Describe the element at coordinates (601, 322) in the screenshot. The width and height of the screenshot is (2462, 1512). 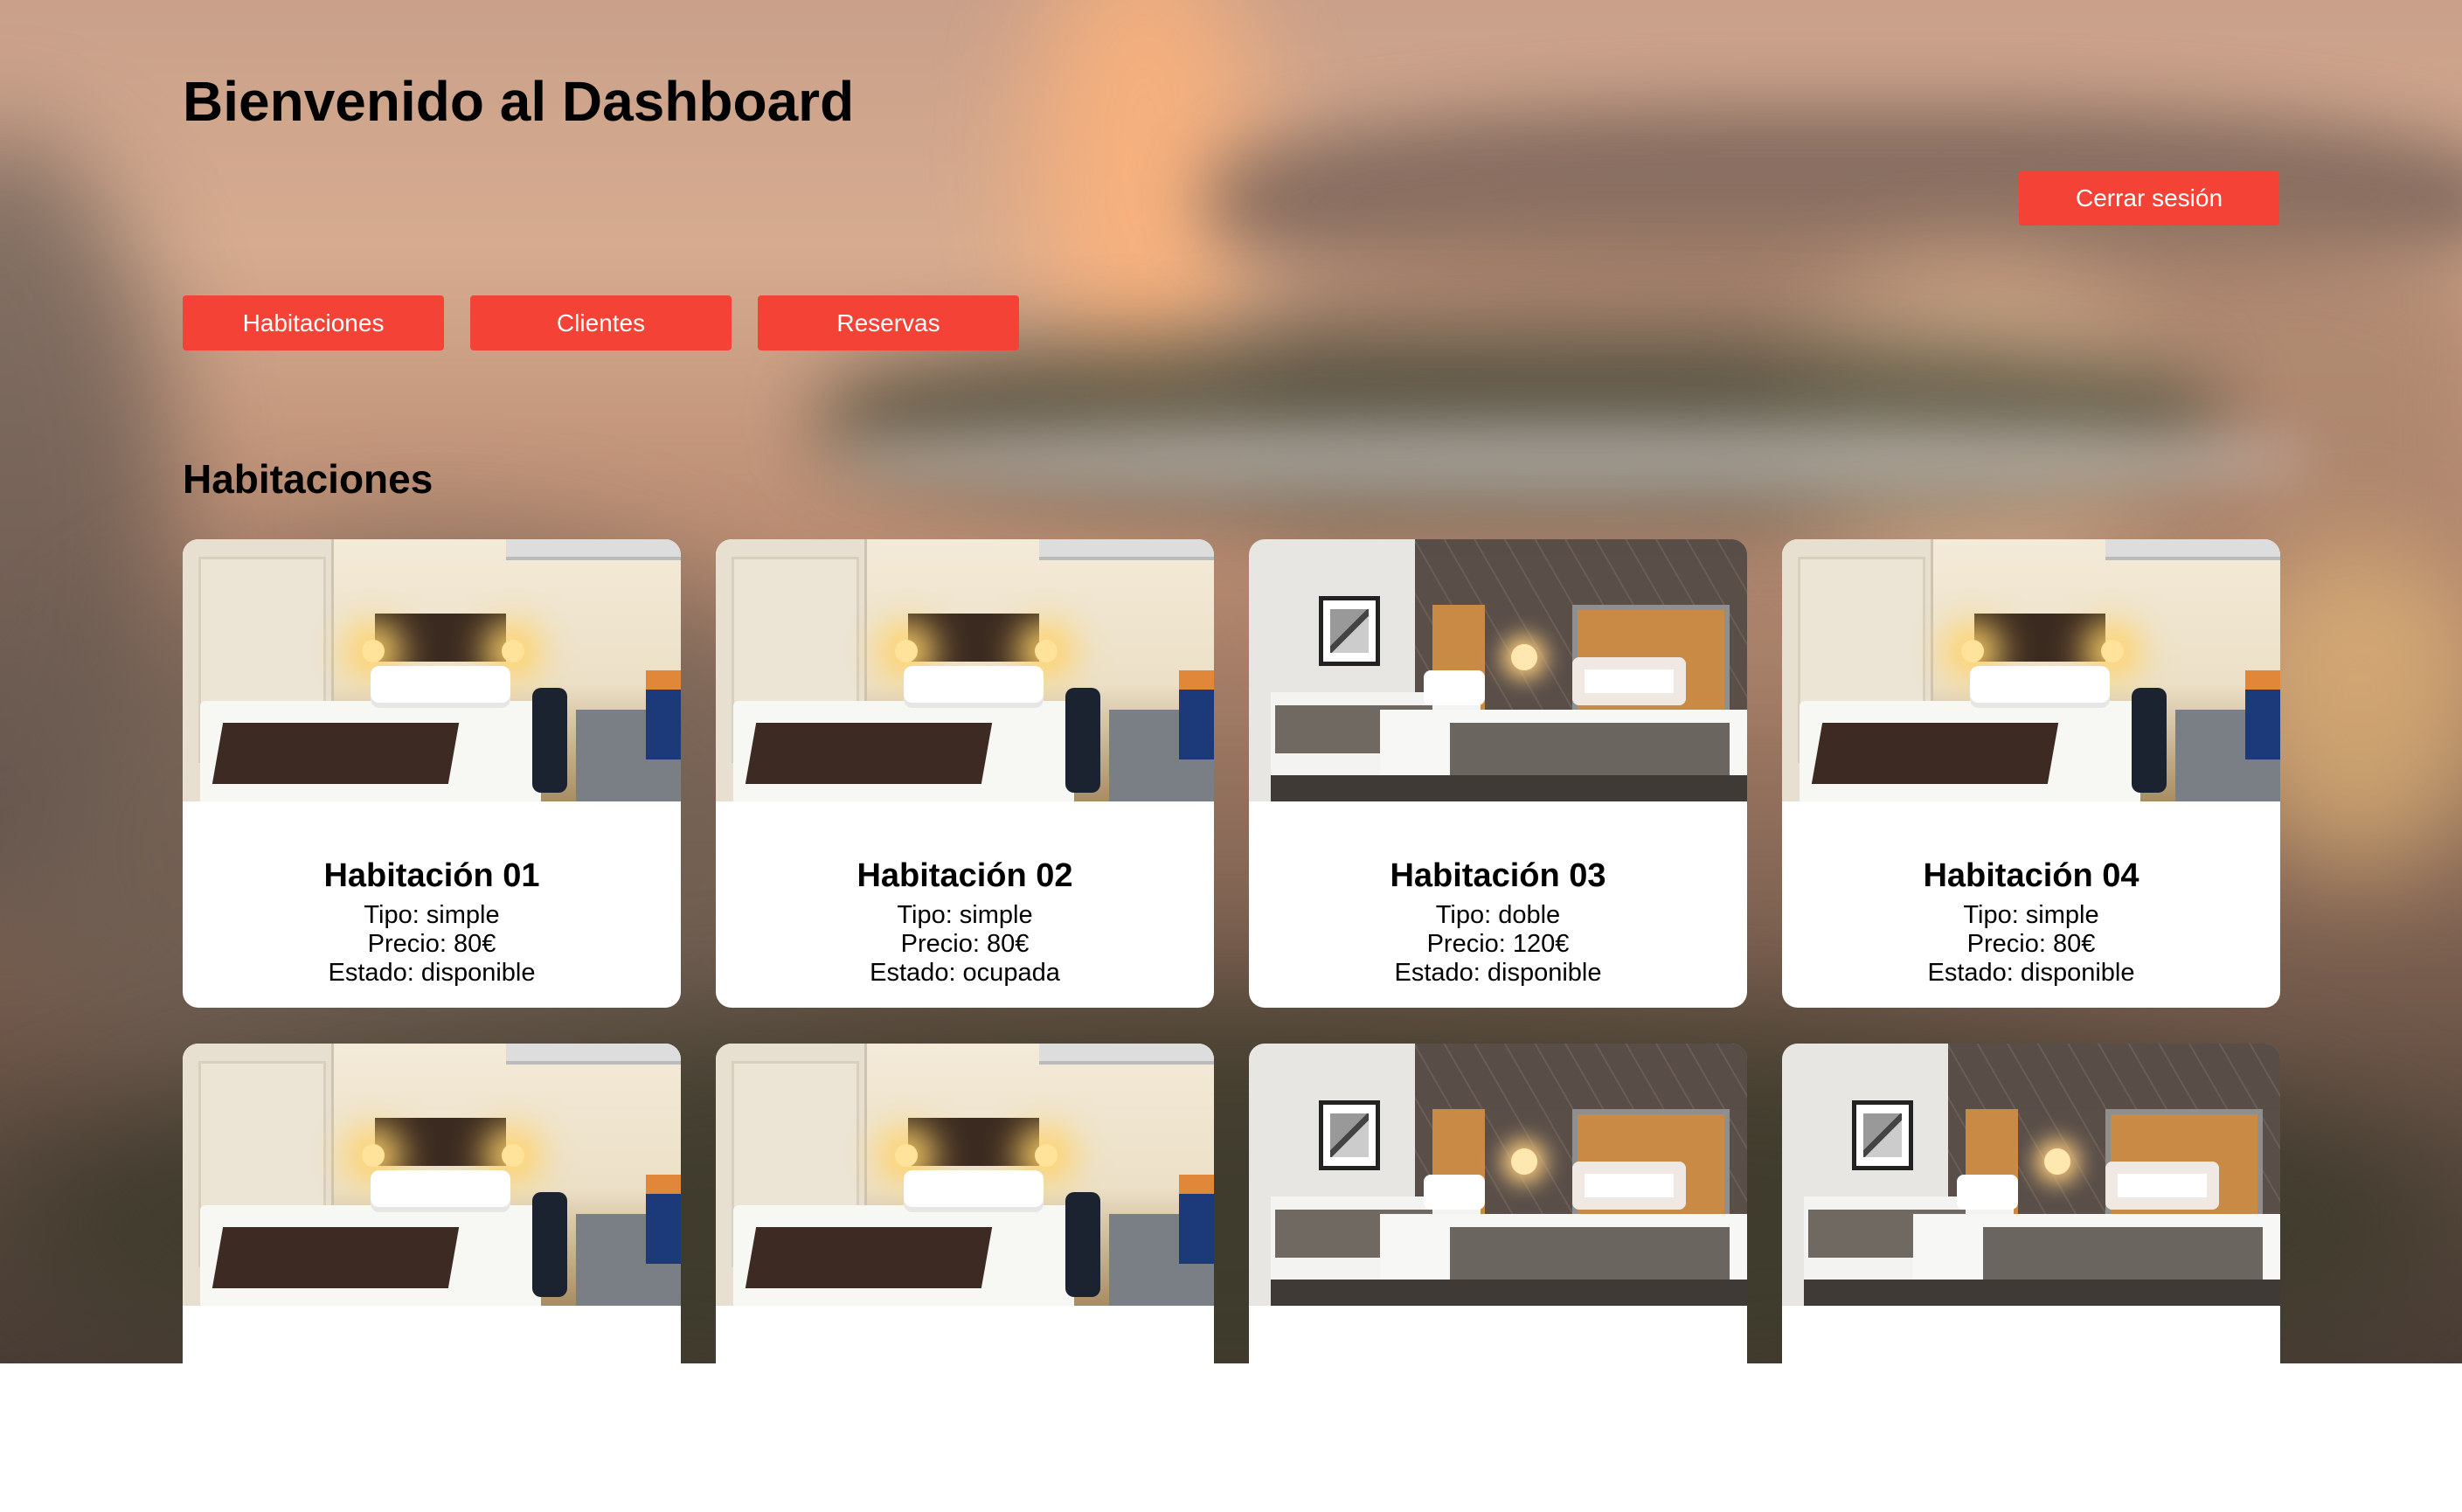
I see `nav-clientes-button: Clientes` at that location.